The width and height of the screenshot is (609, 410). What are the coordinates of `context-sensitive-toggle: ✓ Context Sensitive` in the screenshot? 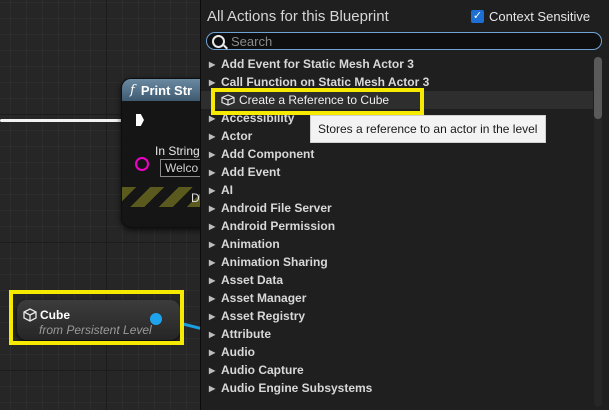 It's located at (530, 16).